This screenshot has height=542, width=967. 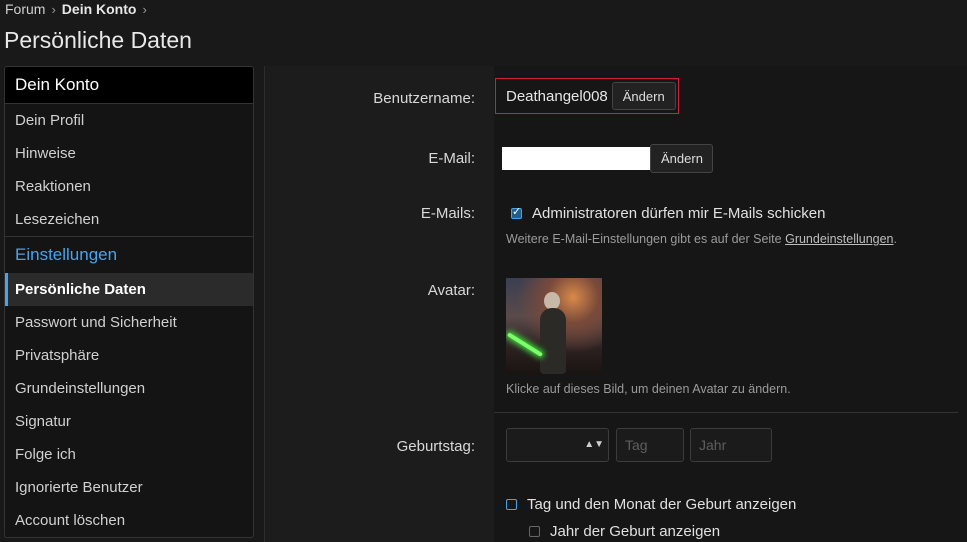 I want to click on sidebar-item-delete-account: Account löschen, so click(x=129, y=520).